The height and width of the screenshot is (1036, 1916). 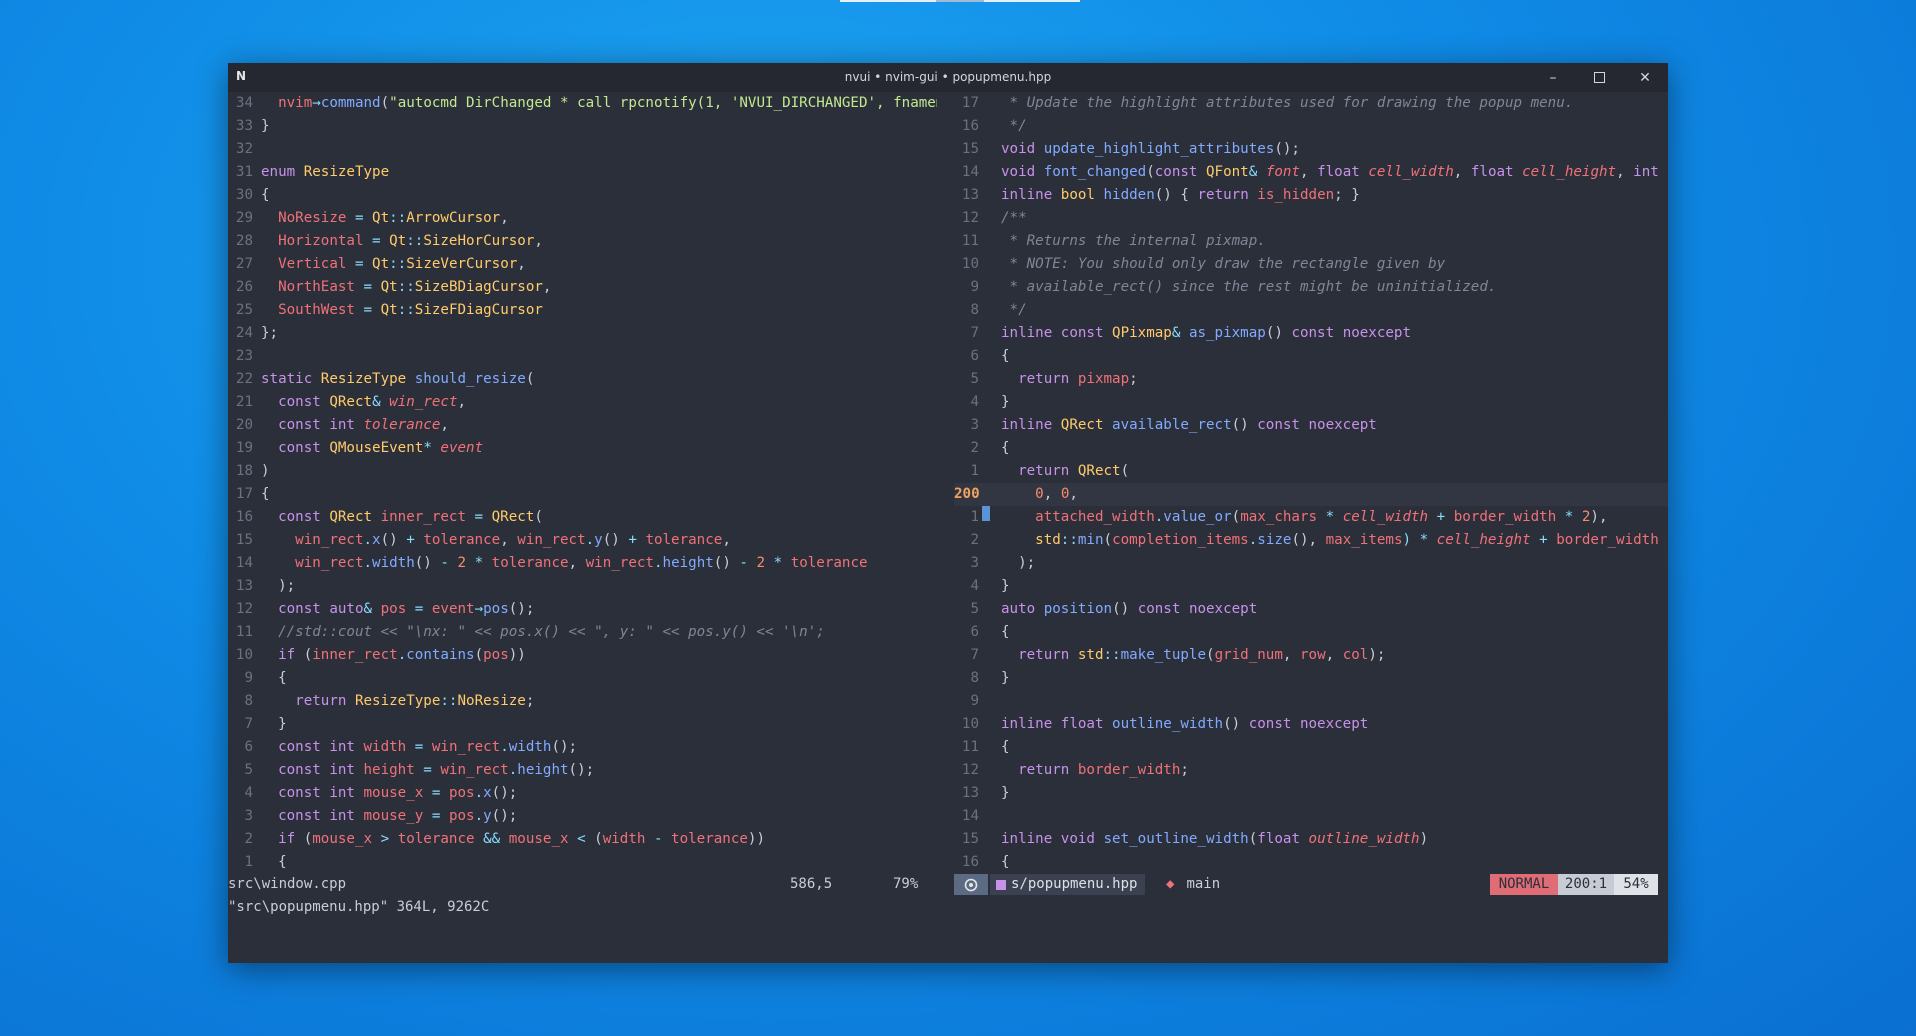 What do you see at coordinates (449, 563) in the screenshot?
I see `code-token: -` at bounding box center [449, 563].